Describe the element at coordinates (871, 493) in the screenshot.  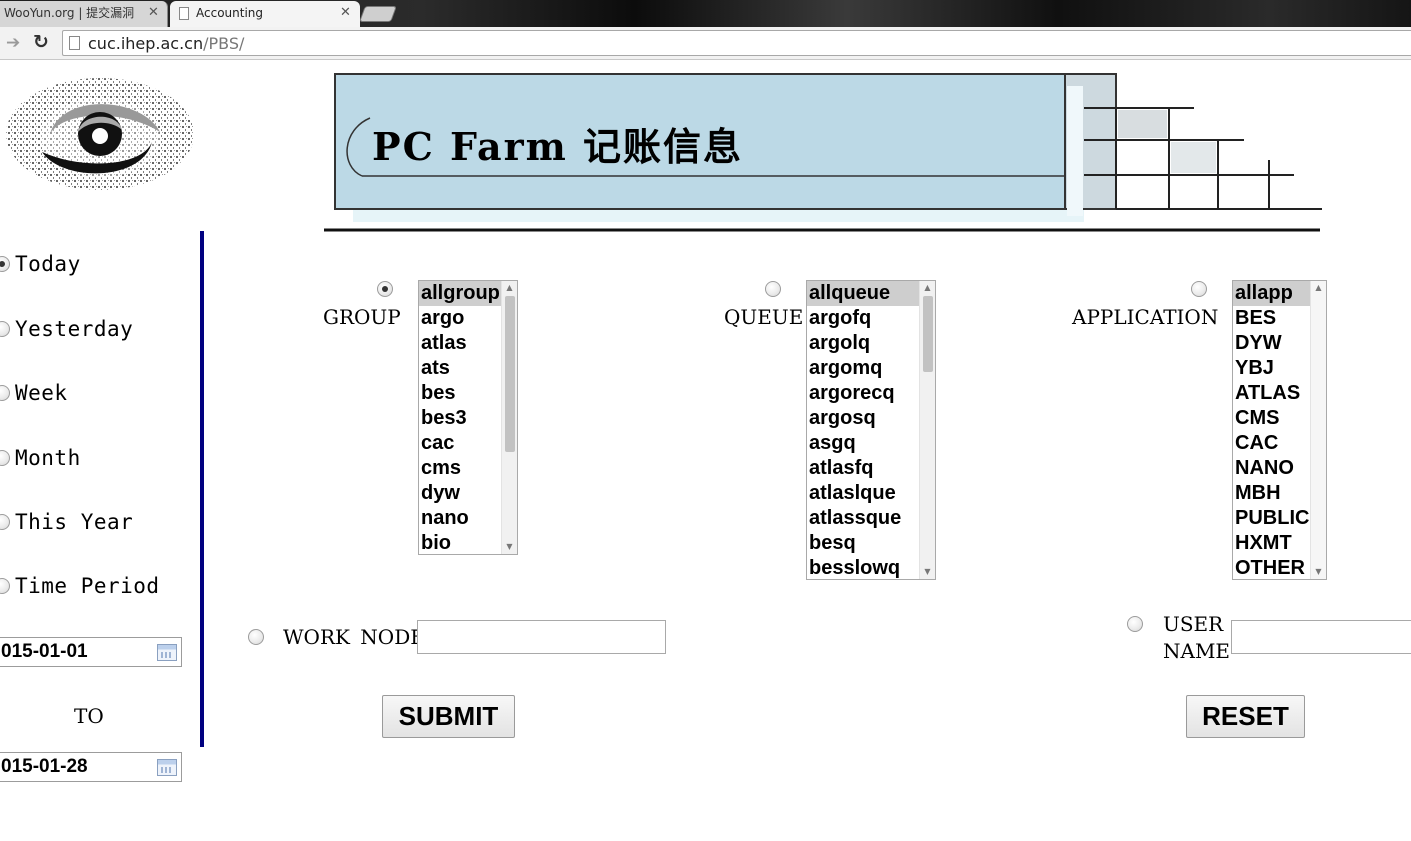
I see `list-item: atlaslque` at that location.